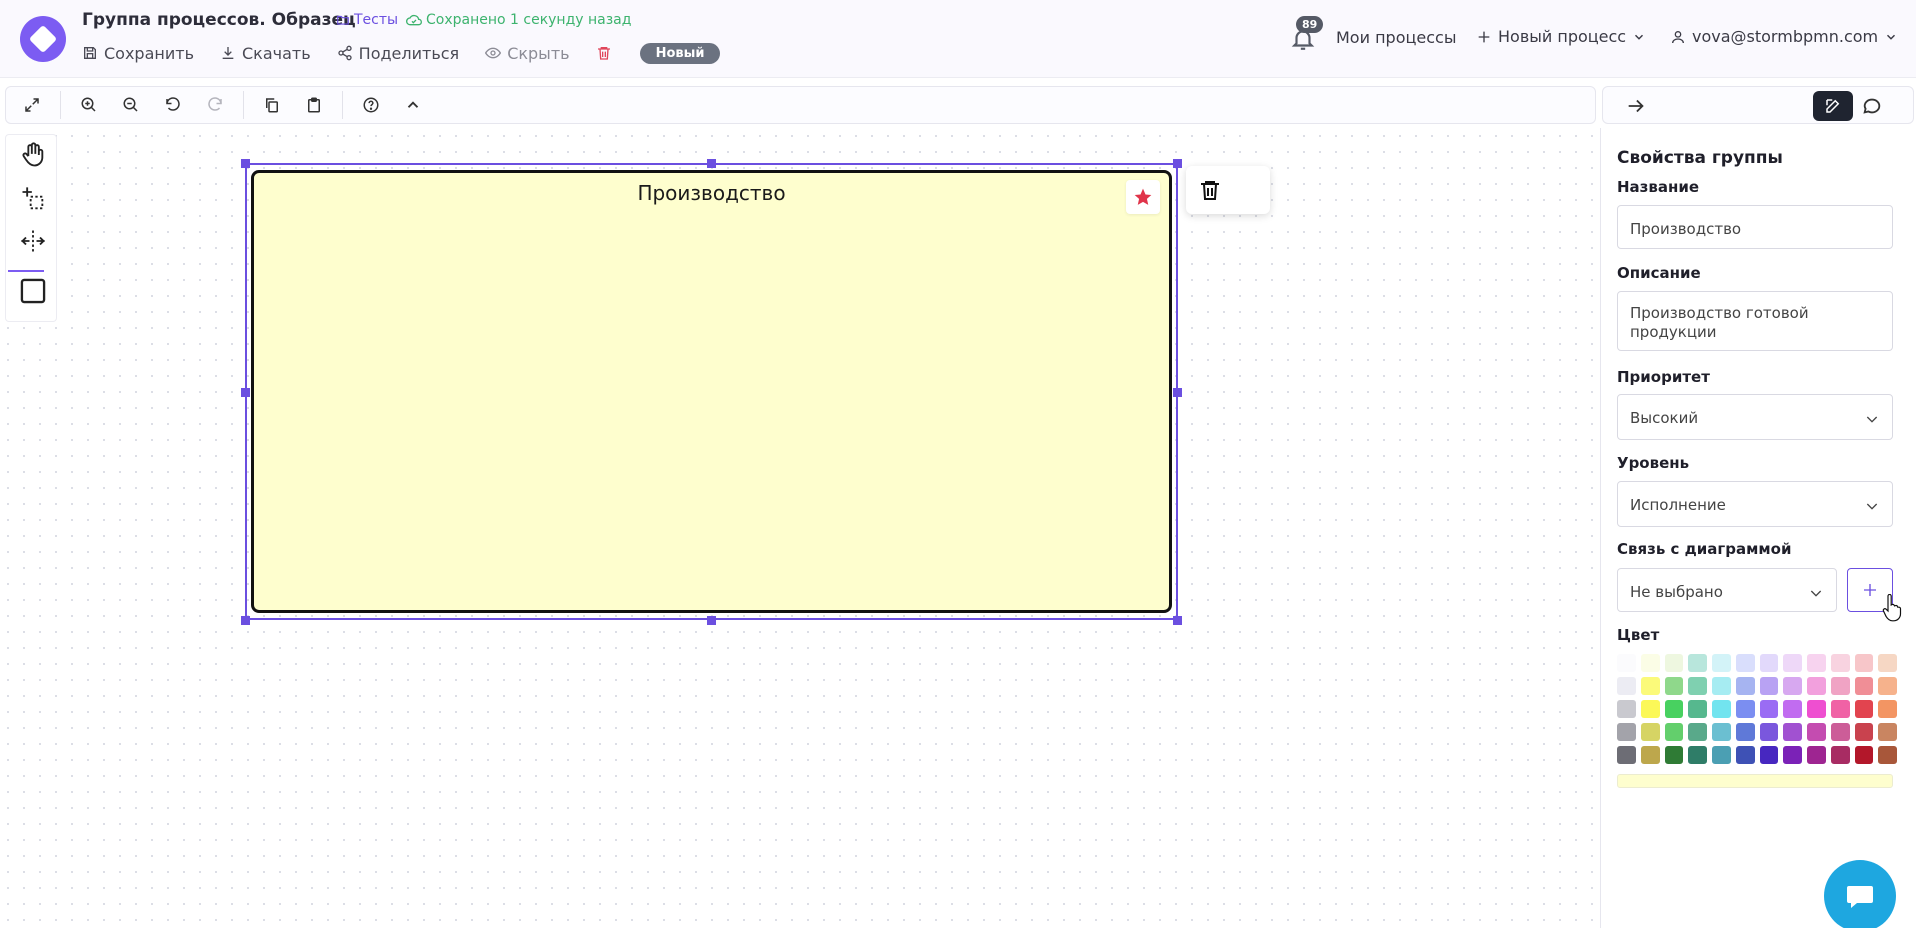 The width and height of the screenshot is (1916, 928). Describe the element at coordinates (367, 20) in the screenshot. I see `folder-link: Тесты` at that location.